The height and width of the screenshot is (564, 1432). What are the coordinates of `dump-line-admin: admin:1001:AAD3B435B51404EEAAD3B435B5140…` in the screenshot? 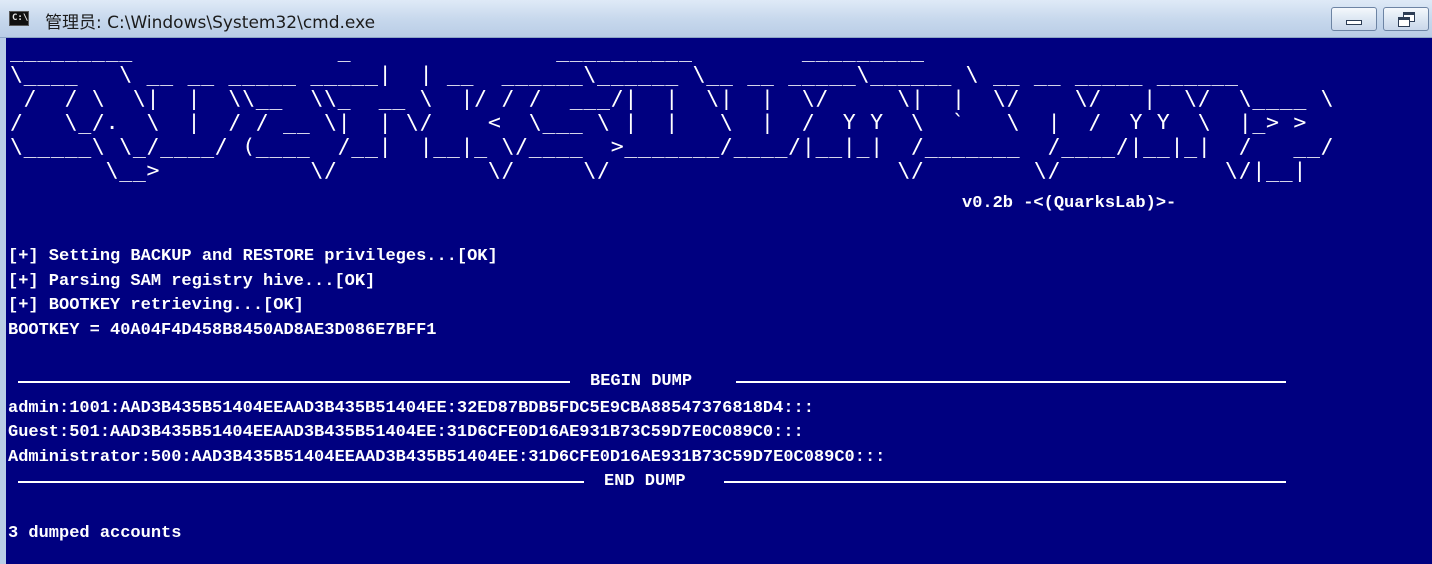 It's located at (411, 408).